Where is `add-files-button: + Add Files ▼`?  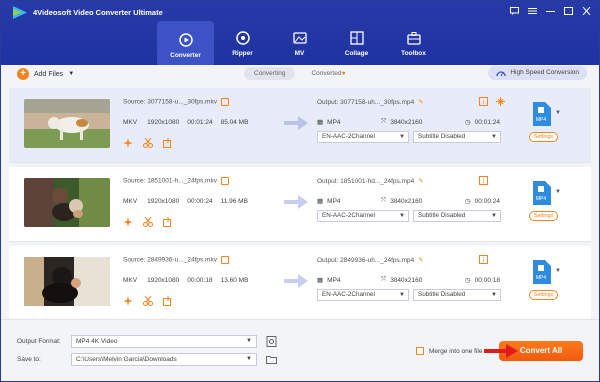
add-files-button: + Add Files ▼ is located at coordinates (45, 74).